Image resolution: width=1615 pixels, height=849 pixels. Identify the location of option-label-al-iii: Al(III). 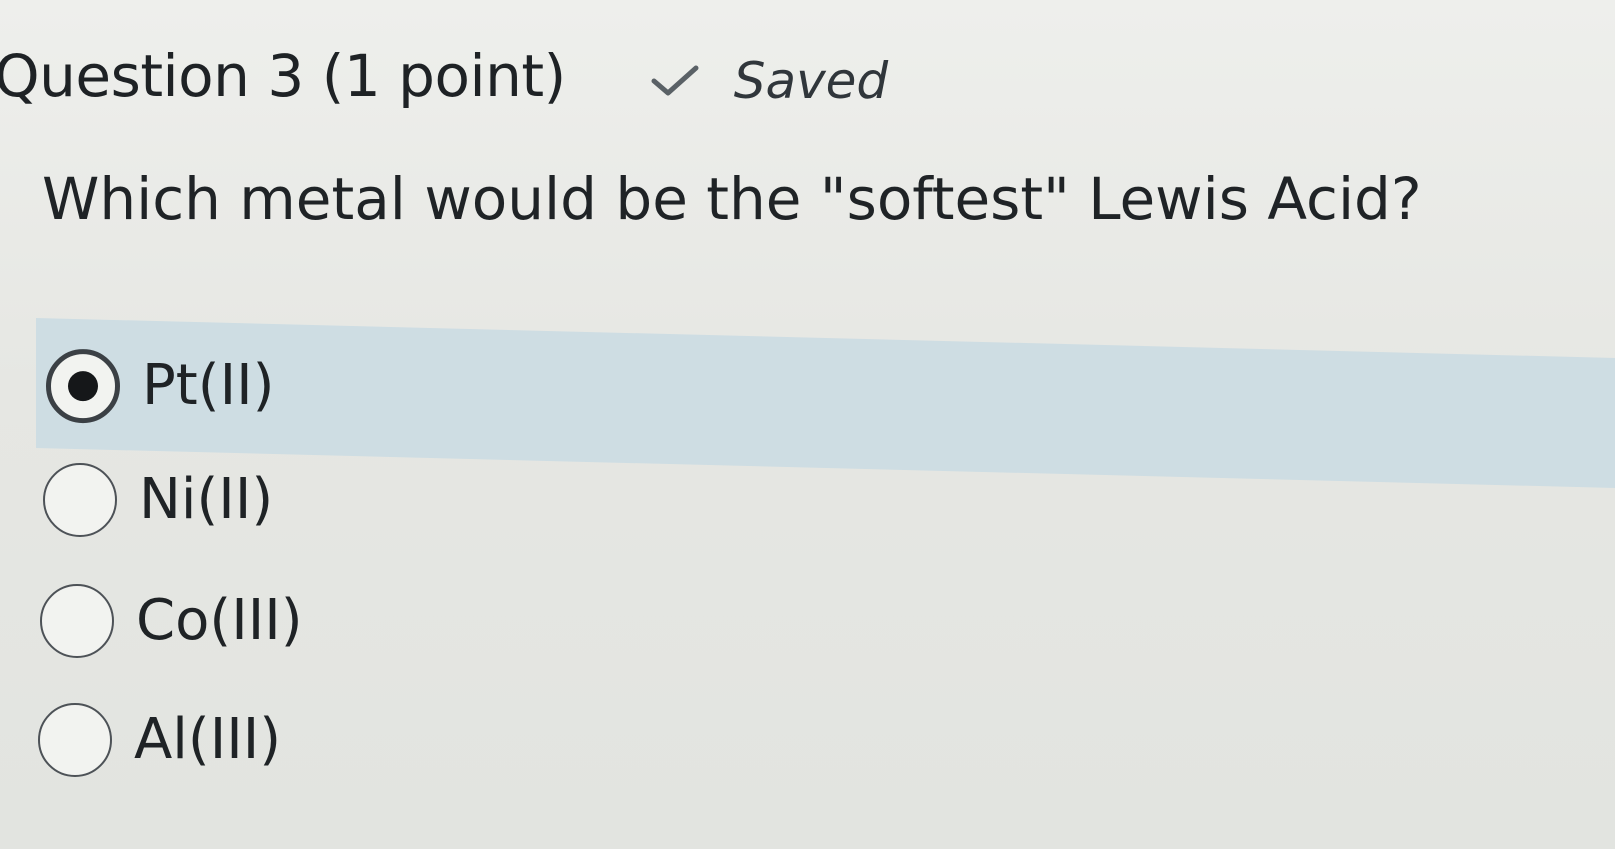
(208, 739).